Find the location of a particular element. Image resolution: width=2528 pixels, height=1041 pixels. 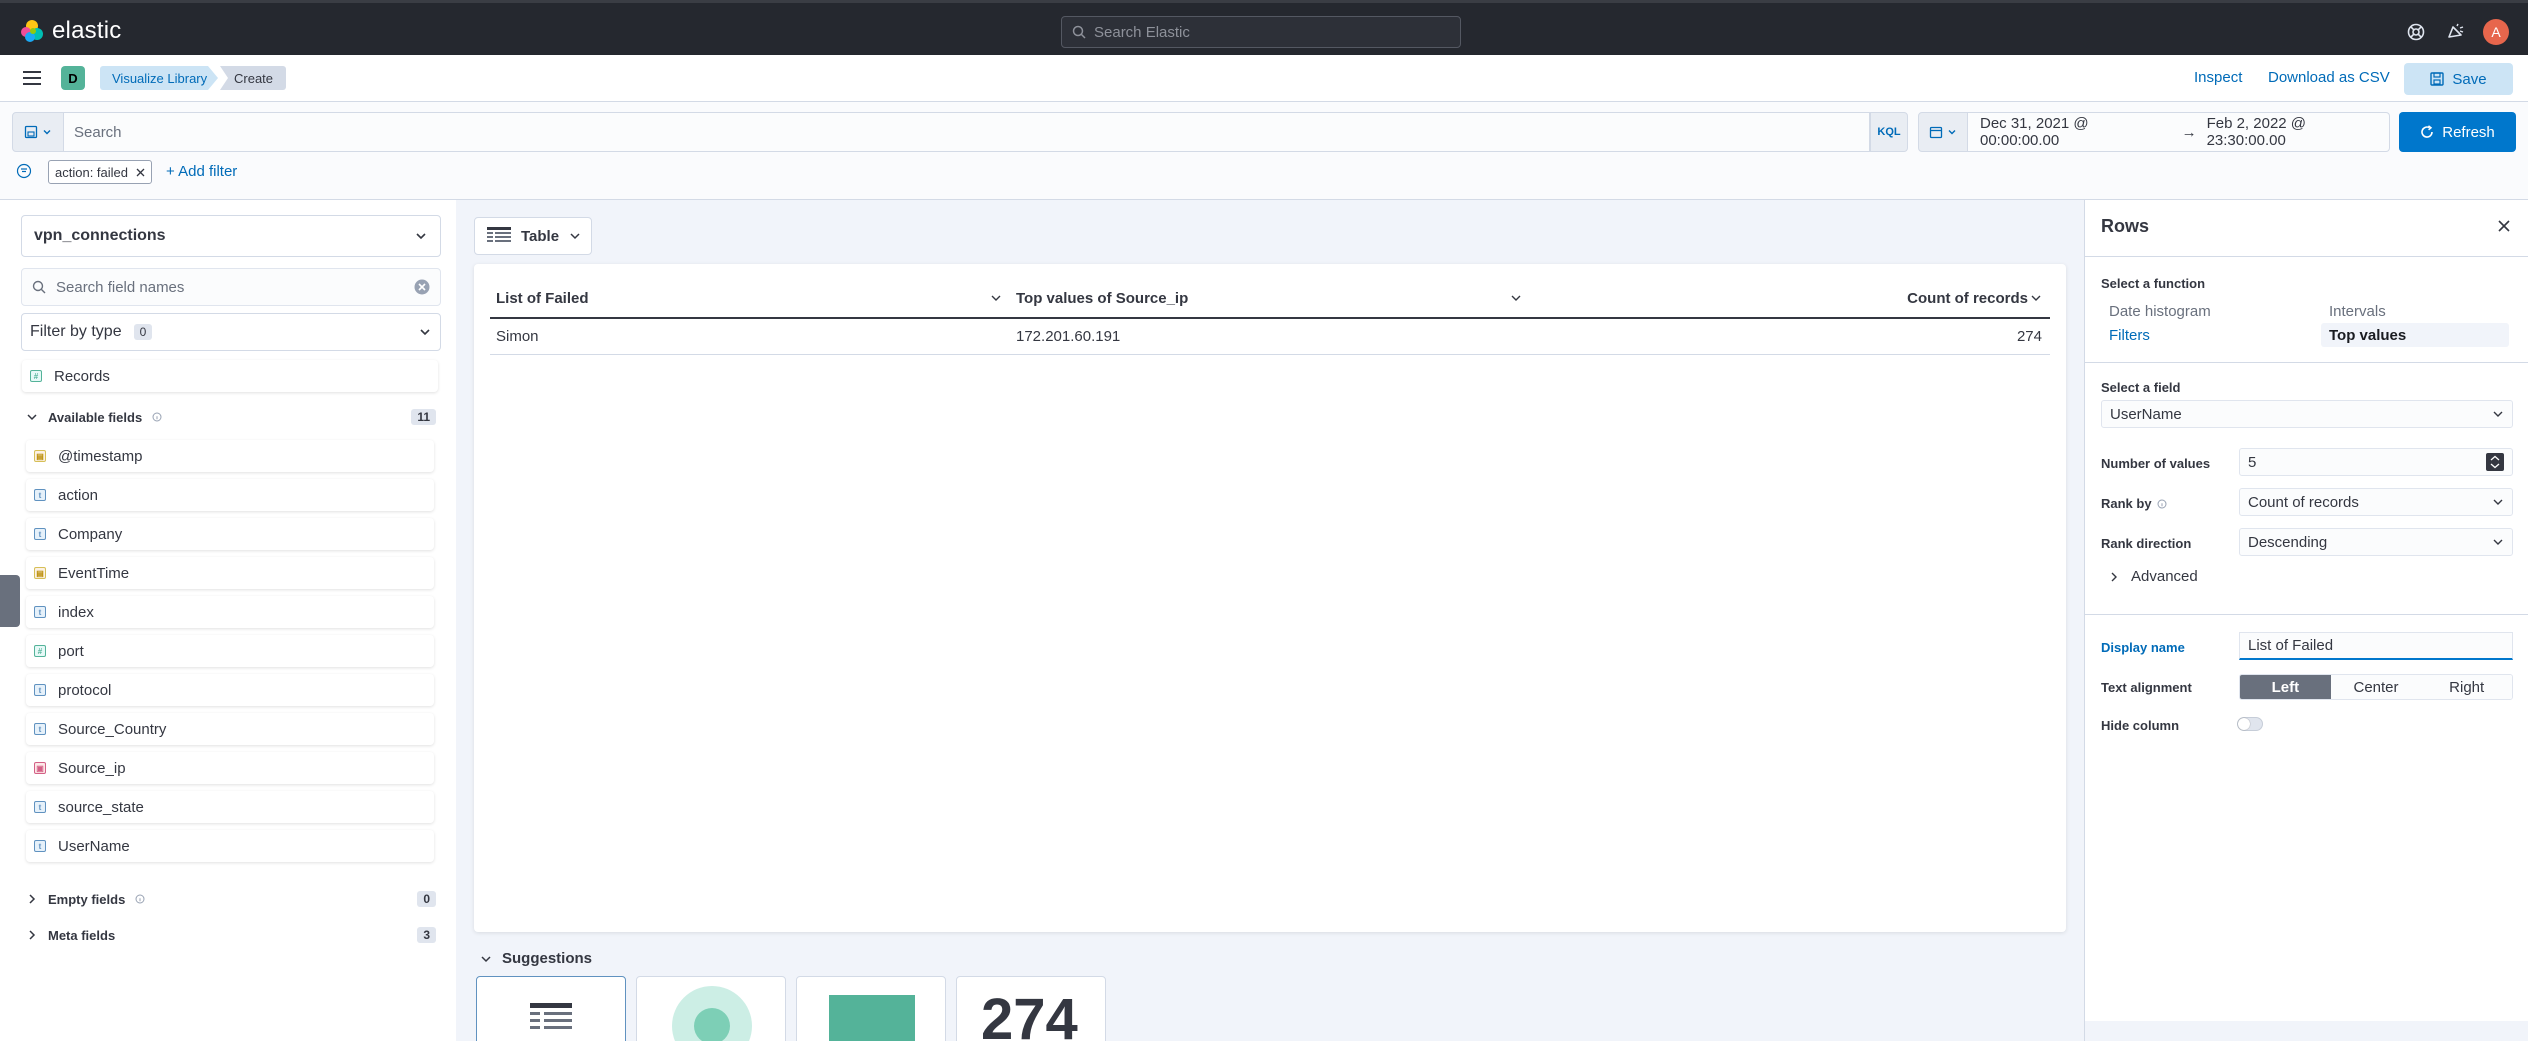

sidebar-collapse-handle is located at coordinates (10, 601).